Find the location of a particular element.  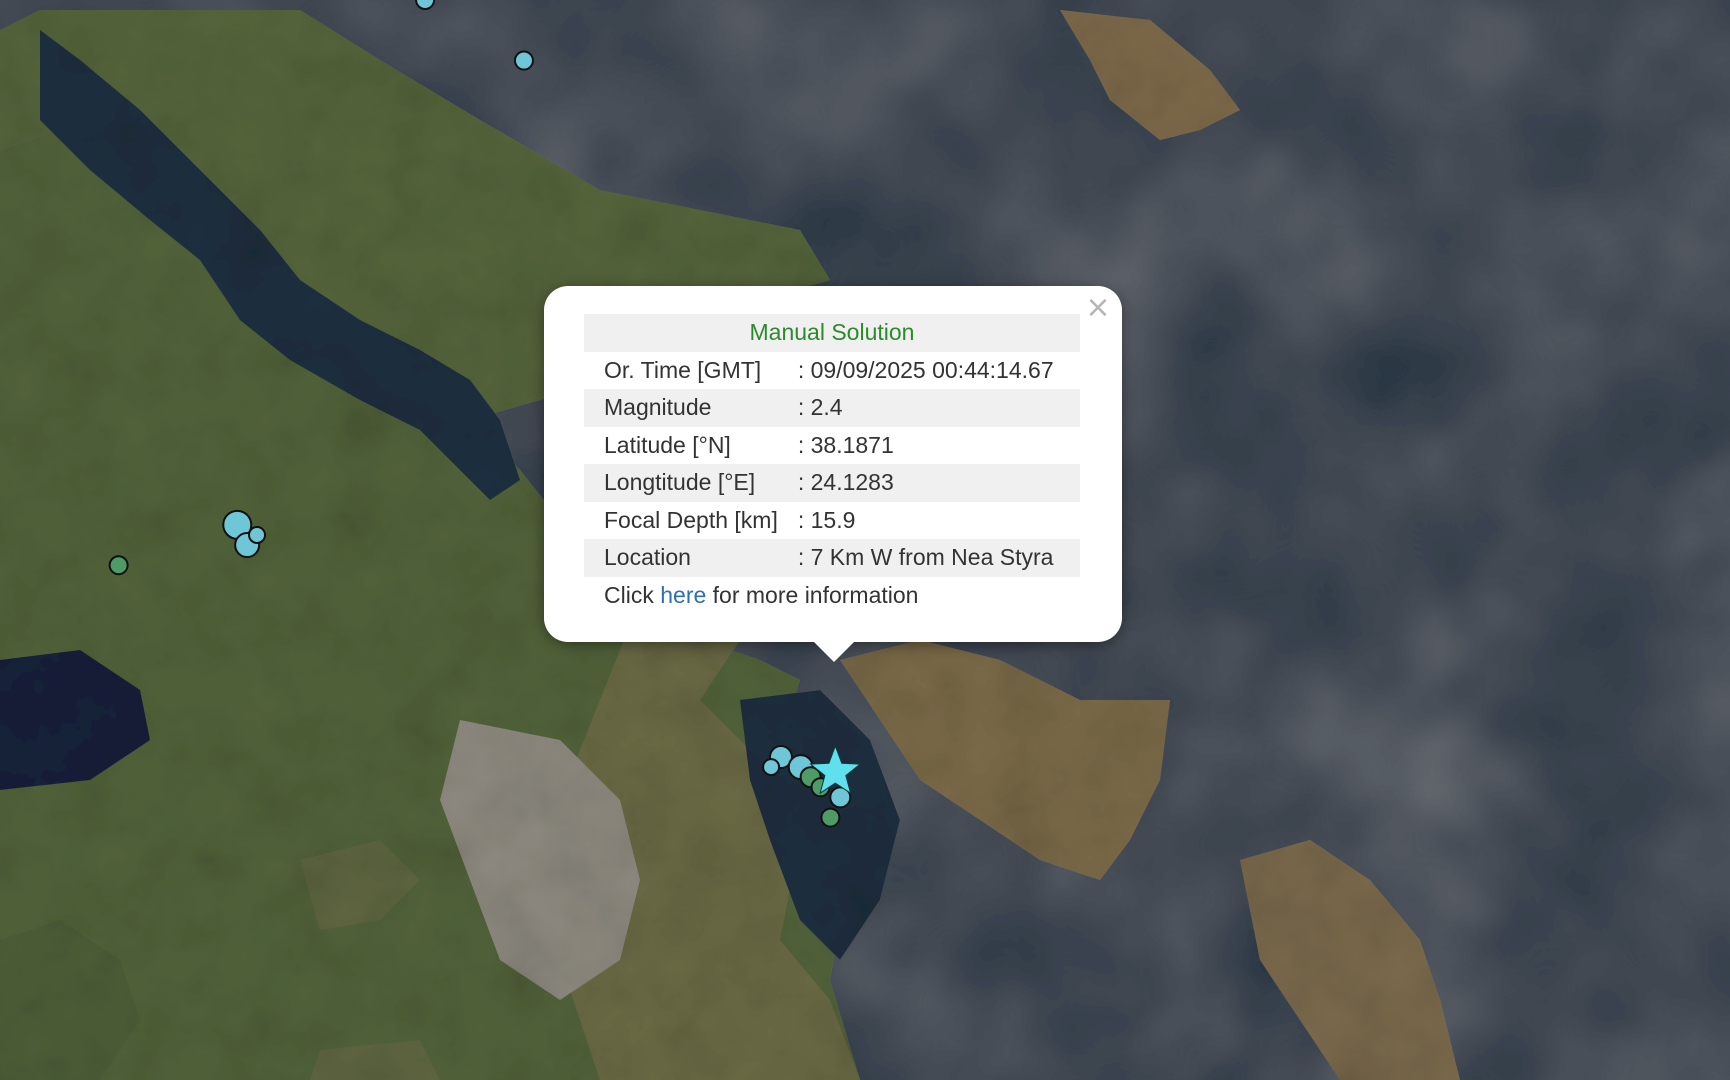

detail-label: Latitude [°N] is located at coordinates (667, 444).